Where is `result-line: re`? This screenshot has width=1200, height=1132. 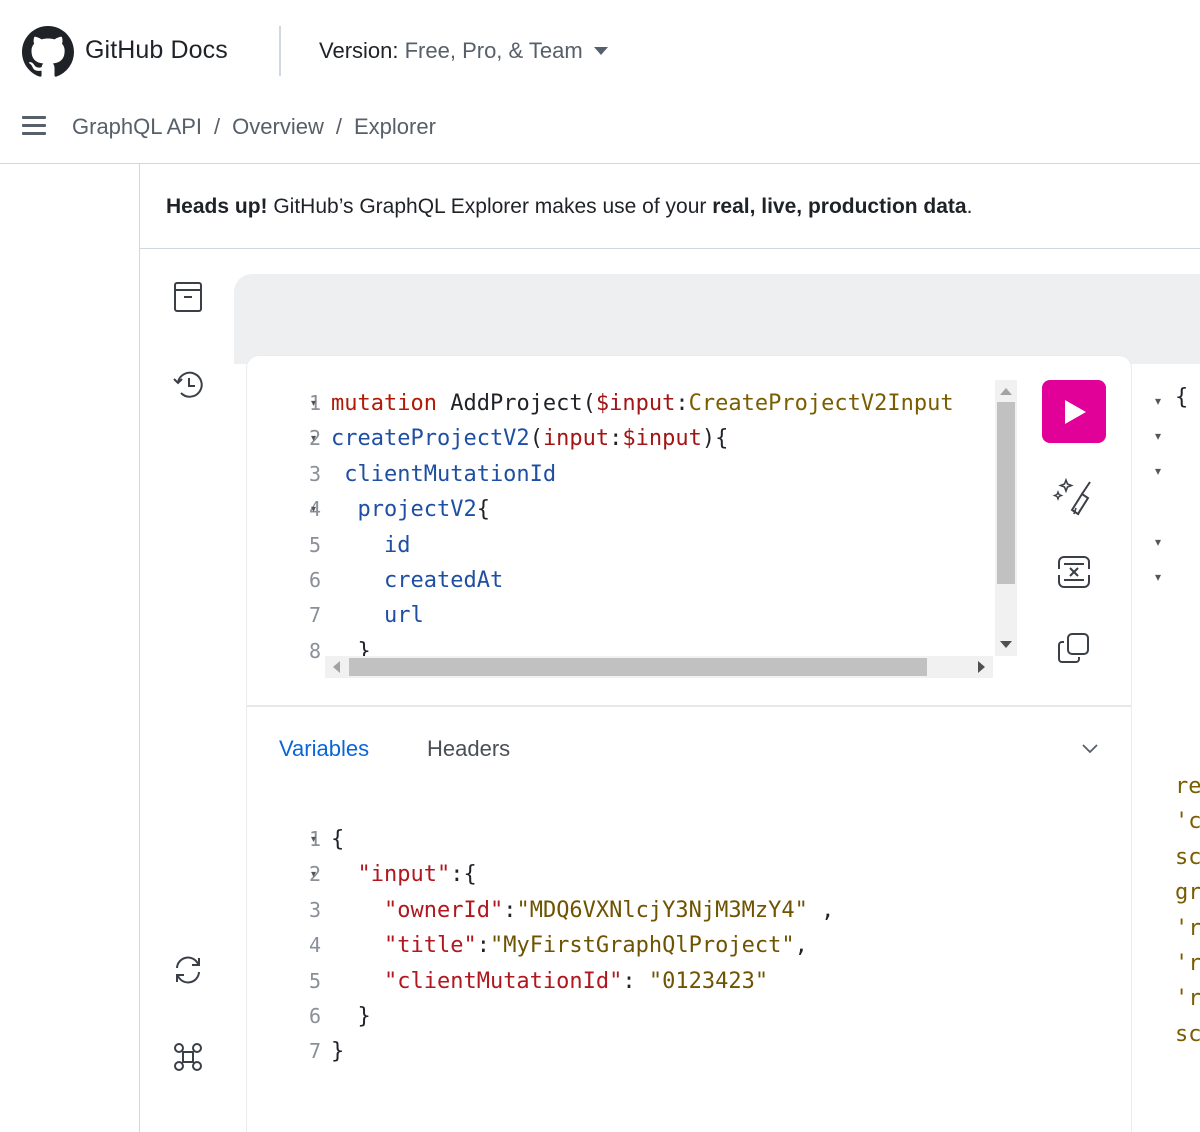 result-line: re is located at coordinates (1187, 786).